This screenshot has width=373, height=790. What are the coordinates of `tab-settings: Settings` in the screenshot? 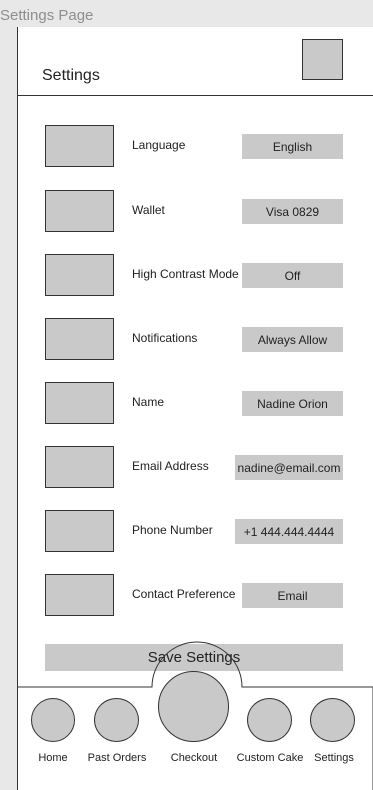 It's located at (334, 758).